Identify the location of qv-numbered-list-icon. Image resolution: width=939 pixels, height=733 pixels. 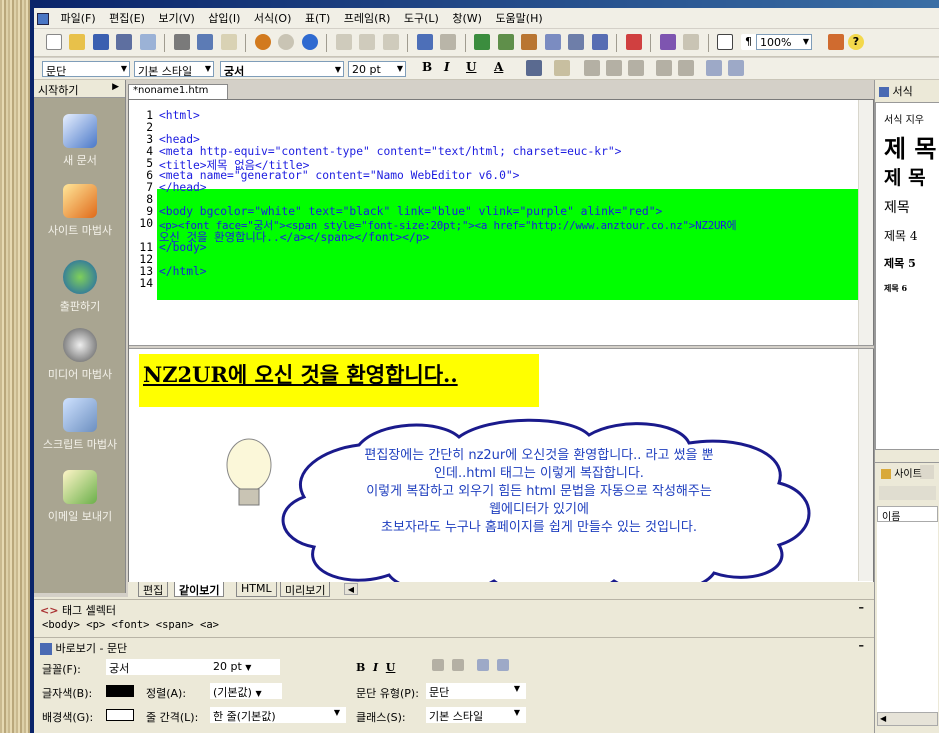
(438, 665).